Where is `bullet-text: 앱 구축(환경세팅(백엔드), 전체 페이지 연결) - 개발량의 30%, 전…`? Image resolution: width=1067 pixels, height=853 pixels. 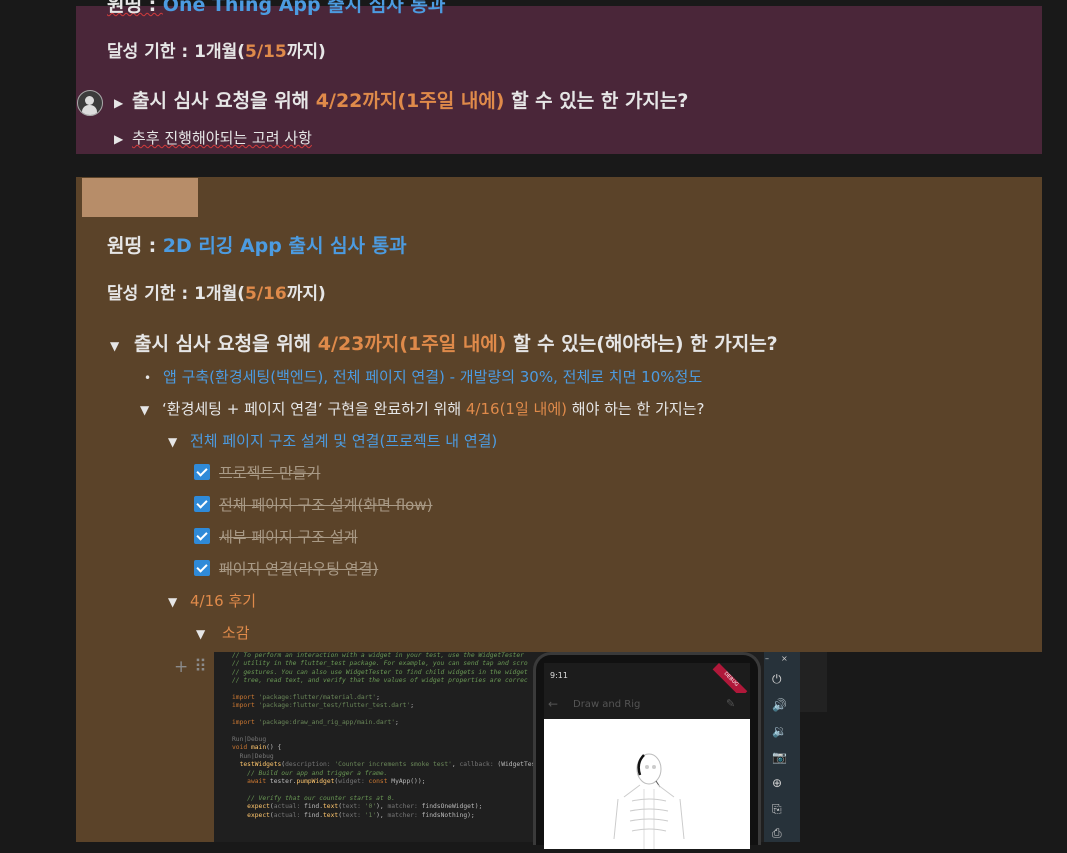
bullet-text: 앱 구축(환경세팅(백엔드), 전체 페이지 연결) - 개발량의 30%, 전… is located at coordinates (433, 377).